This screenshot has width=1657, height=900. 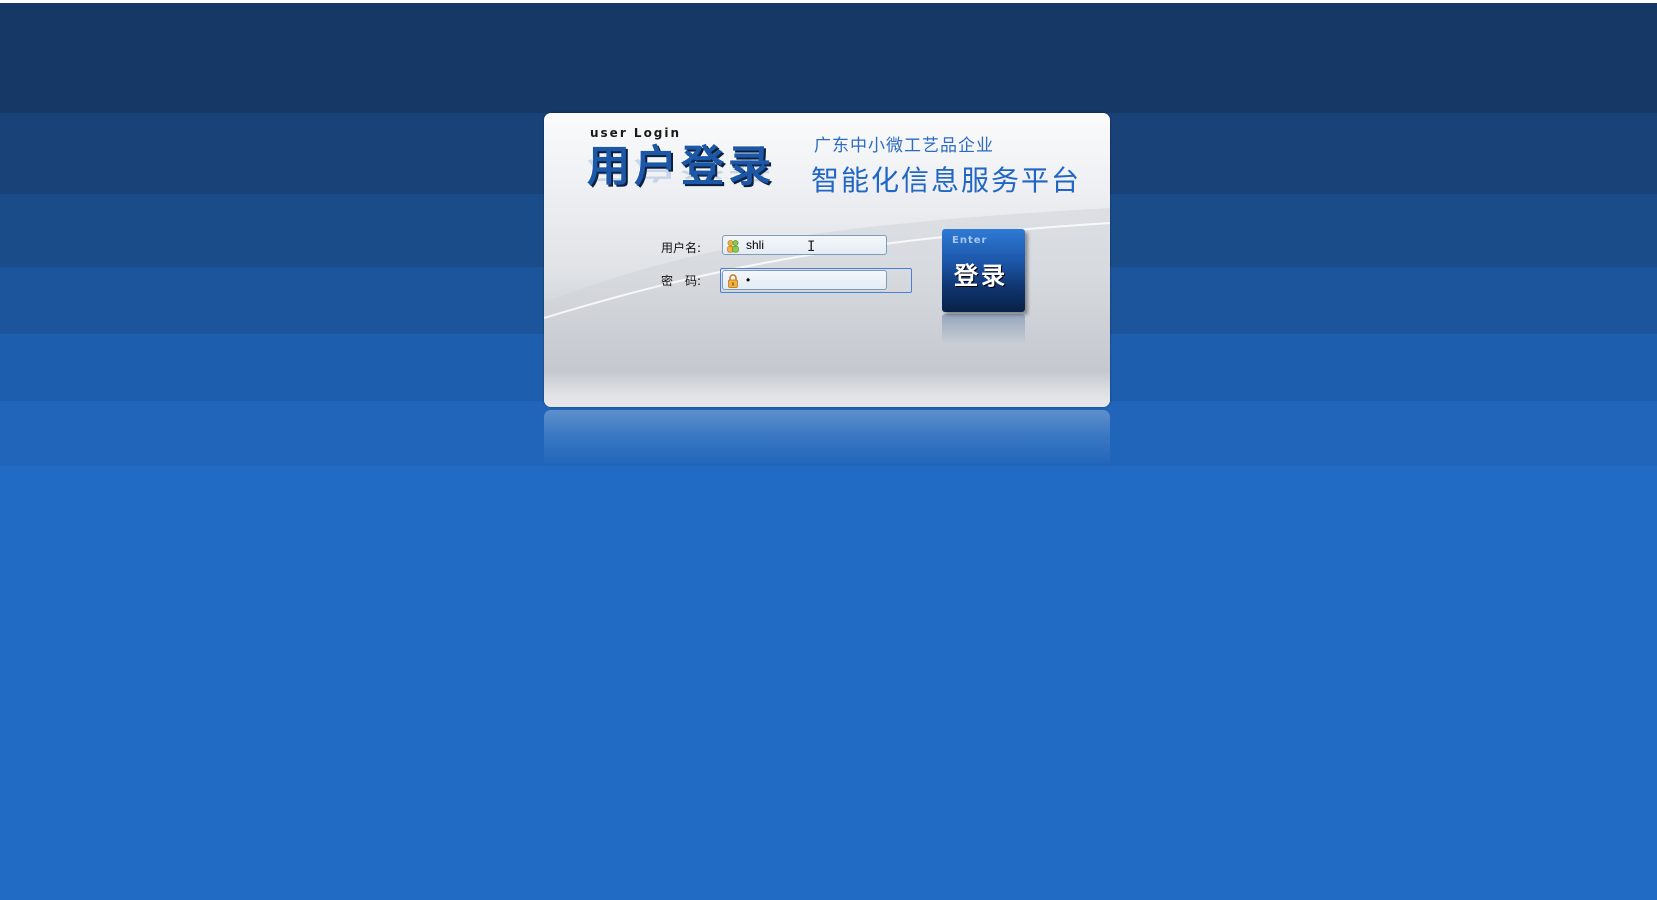 What do you see at coordinates (681, 248) in the screenshot?
I see `username-label: 用户名:` at bounding box center [681, 248].